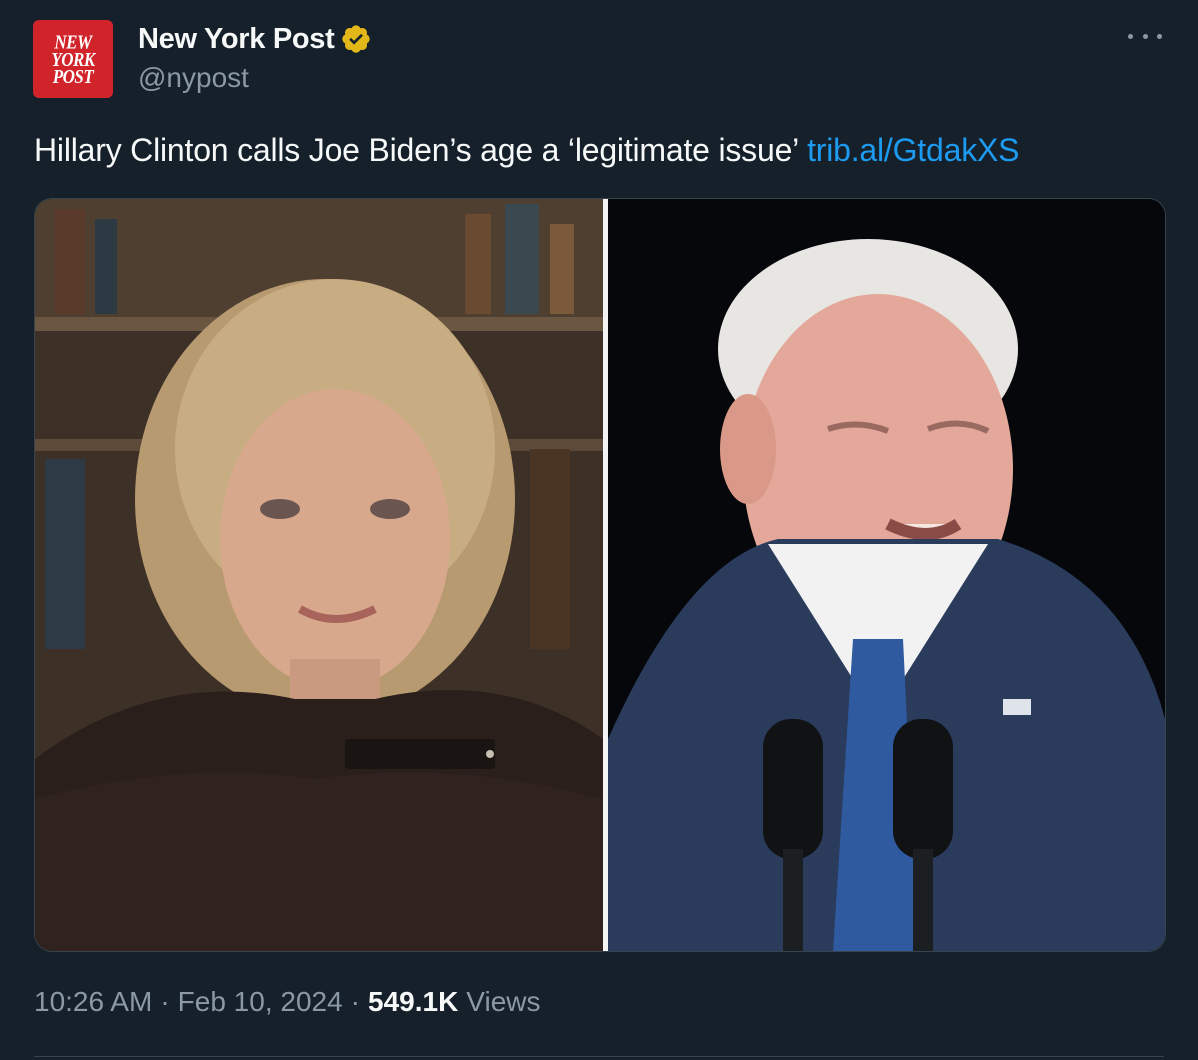 This screenshot has width=1198, height=1060. What do you see at coordinates (260, 1002) in the screenshot?
I see `tweet-date: Feb 10, 2024` at bounding box center [260, 1002].